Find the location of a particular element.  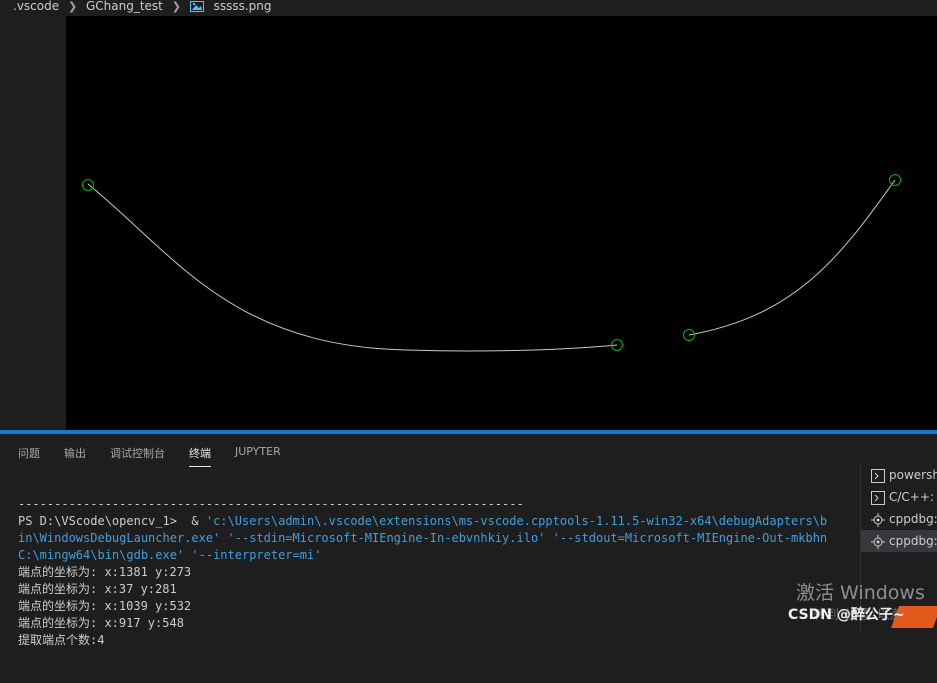

terminal-output-line: 端点的坐标为: x:1039 y:532 is located at coordinates (105, 606).